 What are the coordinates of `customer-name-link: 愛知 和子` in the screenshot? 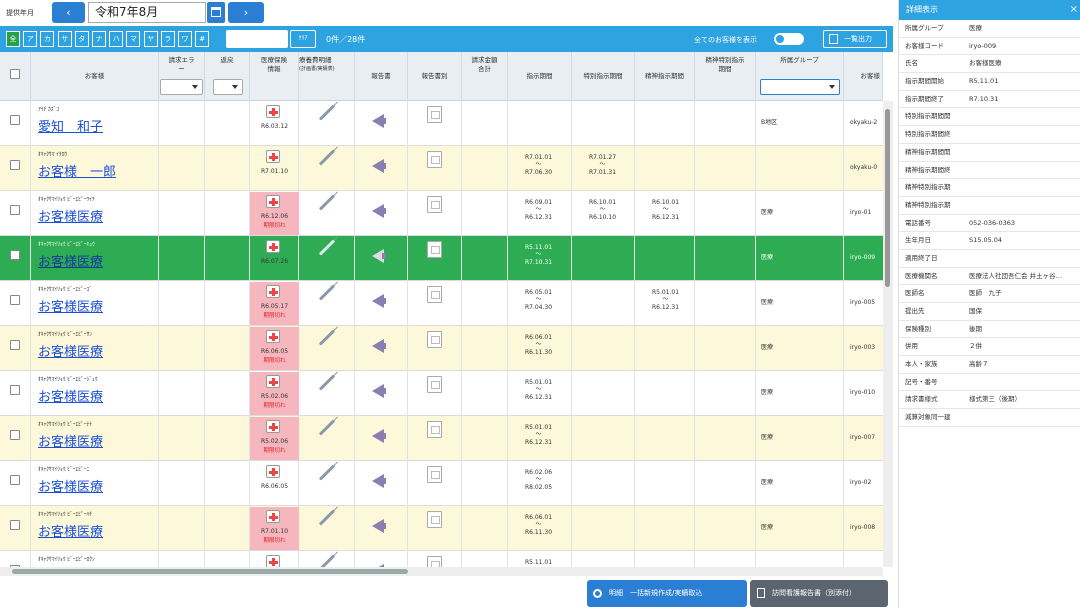 It's located at (70, 125).